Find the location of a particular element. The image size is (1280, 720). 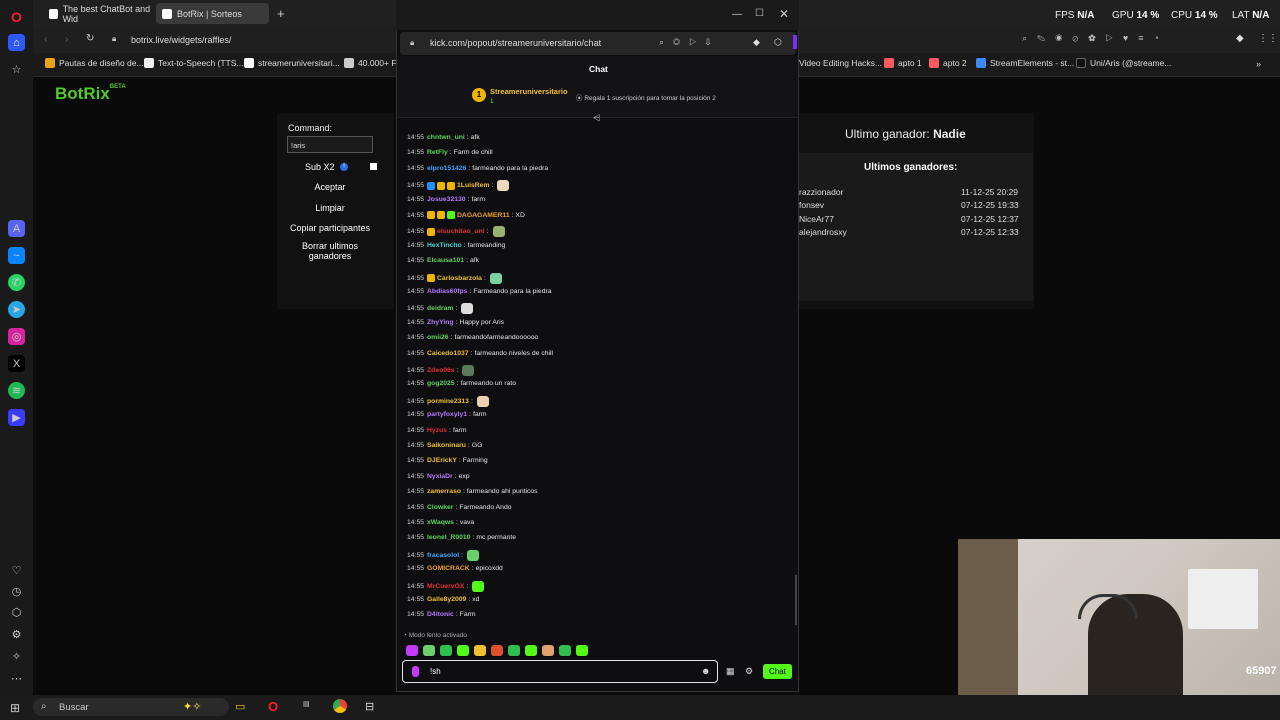

pinned-user: Streameruniversitario is located at coordinates (529, 91).